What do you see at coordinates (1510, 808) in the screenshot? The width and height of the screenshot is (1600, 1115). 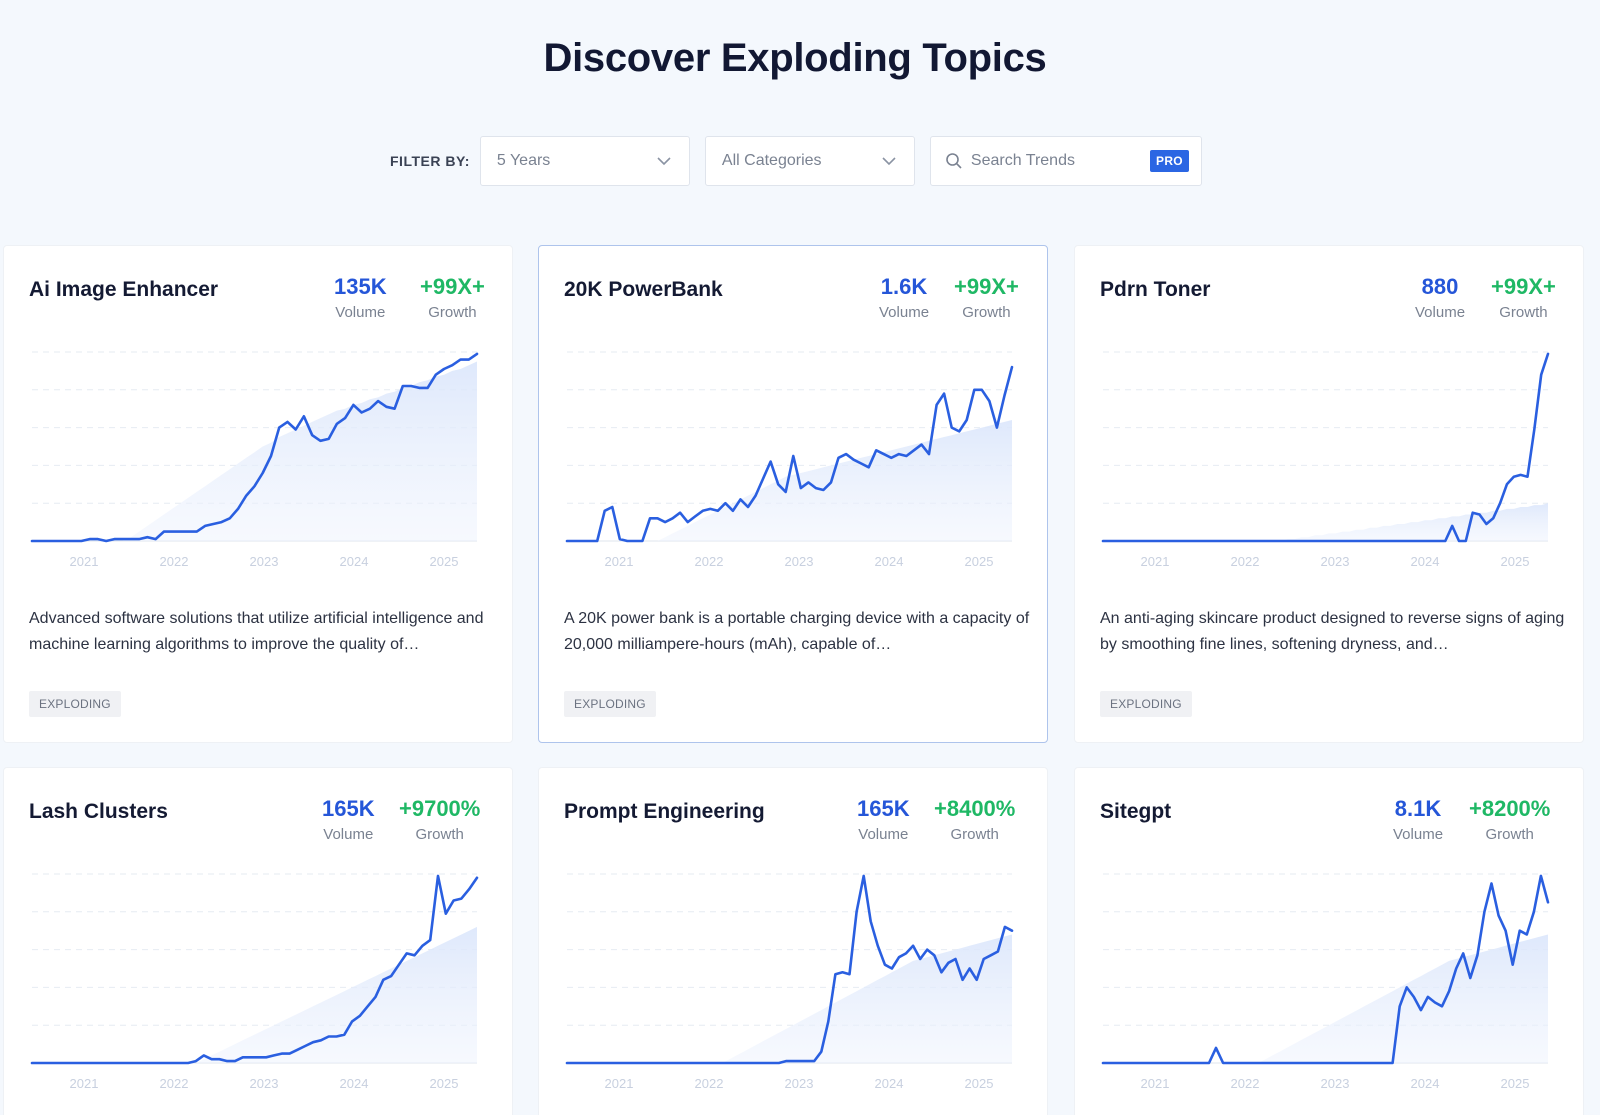 I see `growth-value: +8200%` at bounding box center [1510, 808].